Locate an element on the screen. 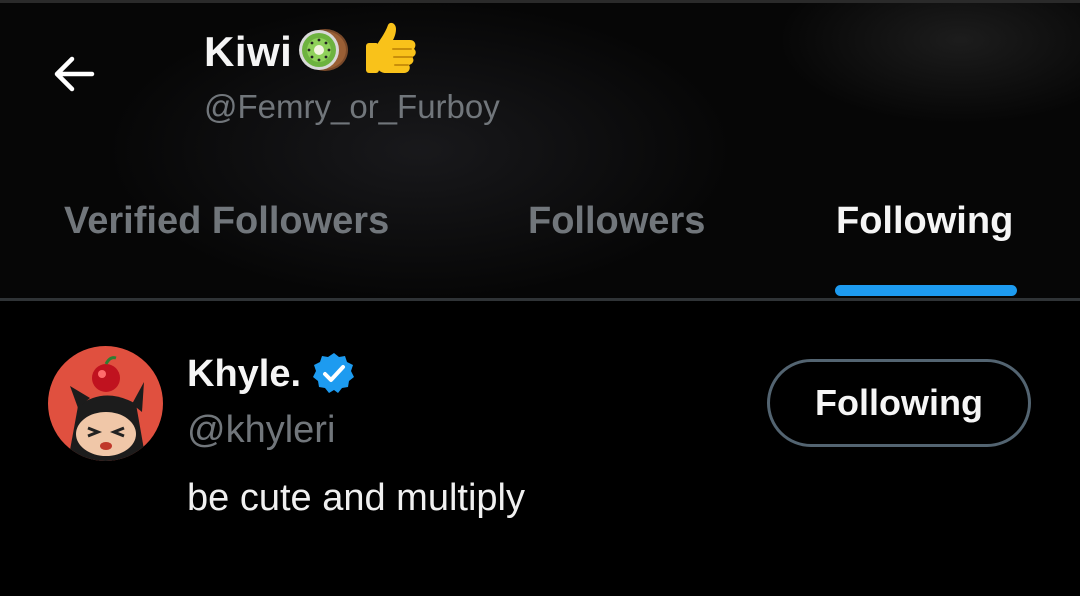  avatar is located at coordinates (105, 403).